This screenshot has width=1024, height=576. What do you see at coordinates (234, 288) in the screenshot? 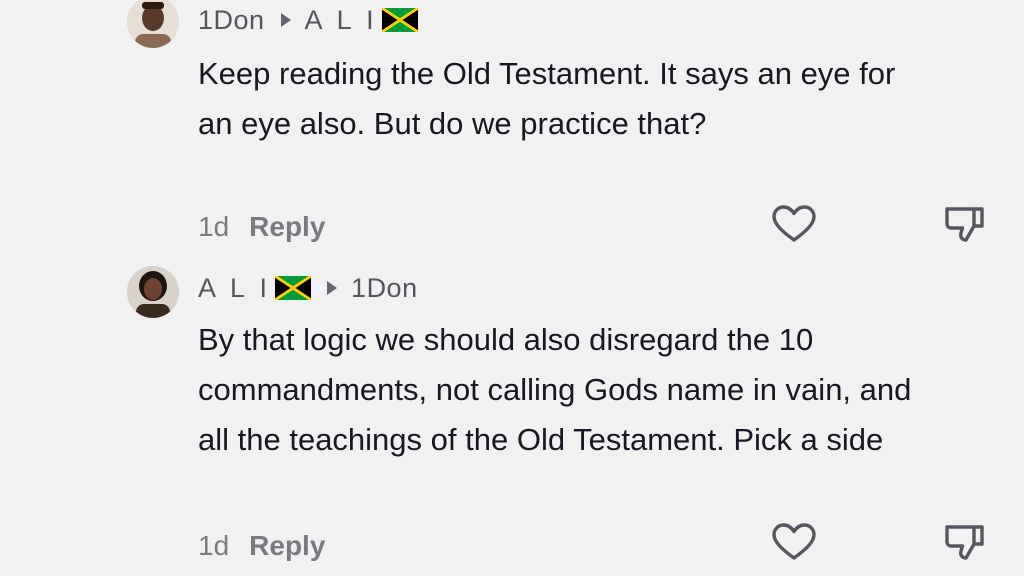
I see `comment-username: A L I` at bounding box center [234, 288].